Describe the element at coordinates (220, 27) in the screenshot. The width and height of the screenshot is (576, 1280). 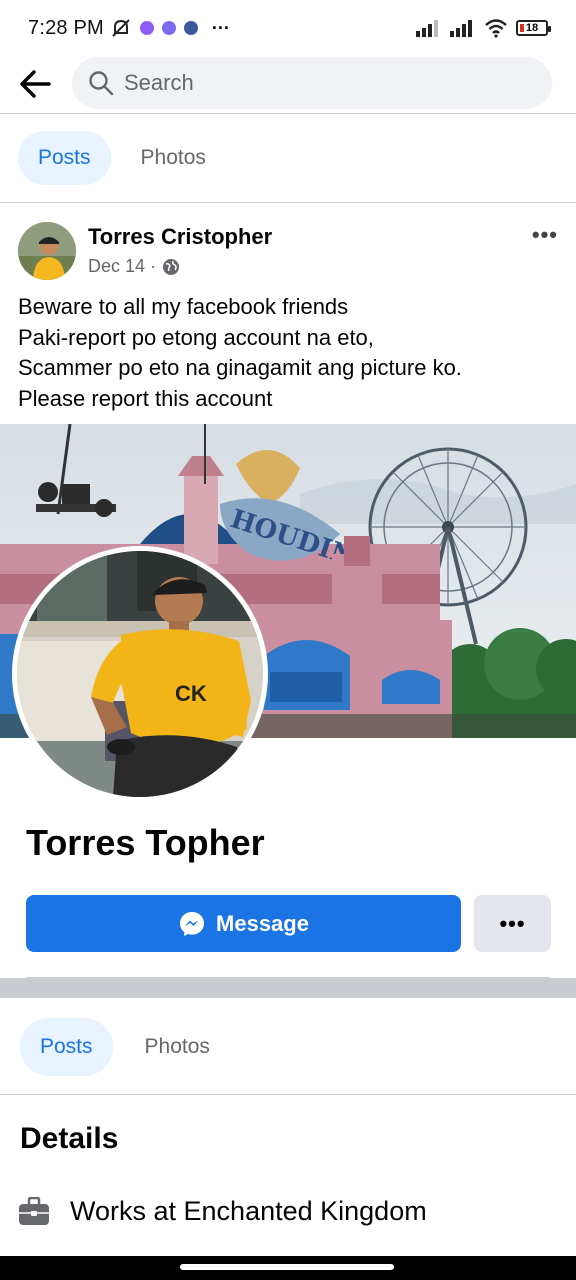
I see `more-notifications-icon: ···` at that location.